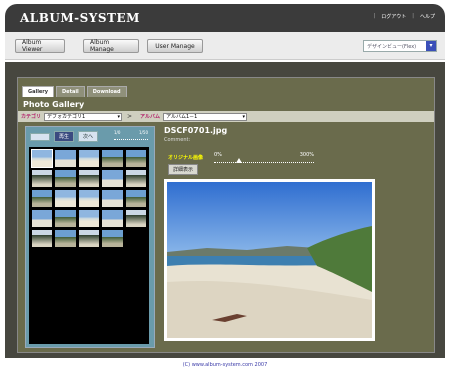  What do you see at coordinates (80, 18) in the screenshot?
I see `app-title: ALBUM-SYSTEM` at bounding box center [80, 18].